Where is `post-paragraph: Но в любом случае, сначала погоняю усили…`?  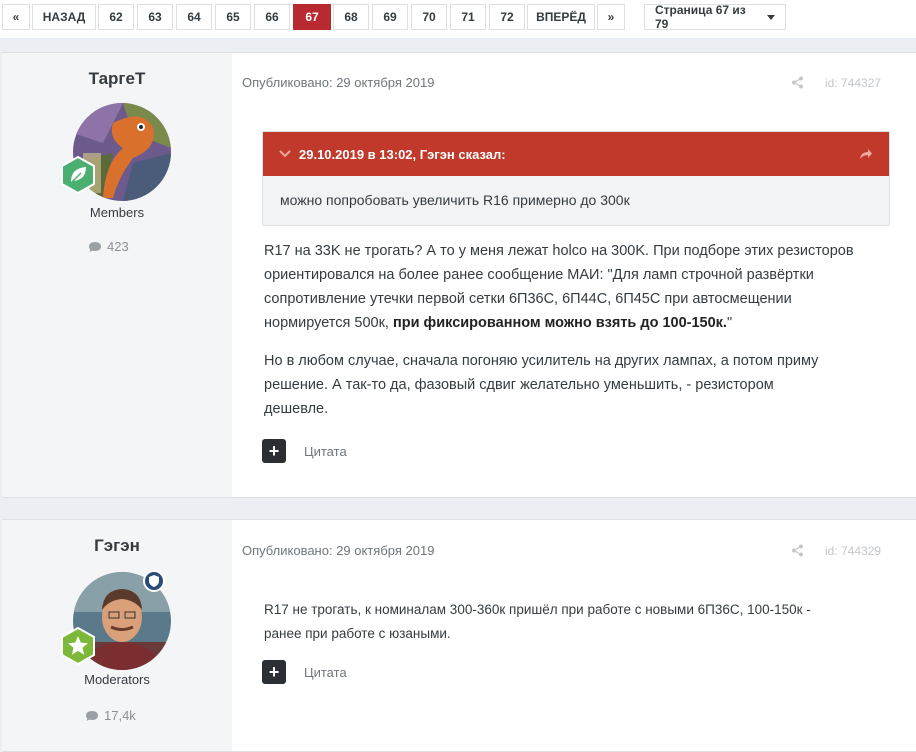
post-paragraph: Но в любом случае, сначала погоняю усили… is located at coordinates (541, 385).